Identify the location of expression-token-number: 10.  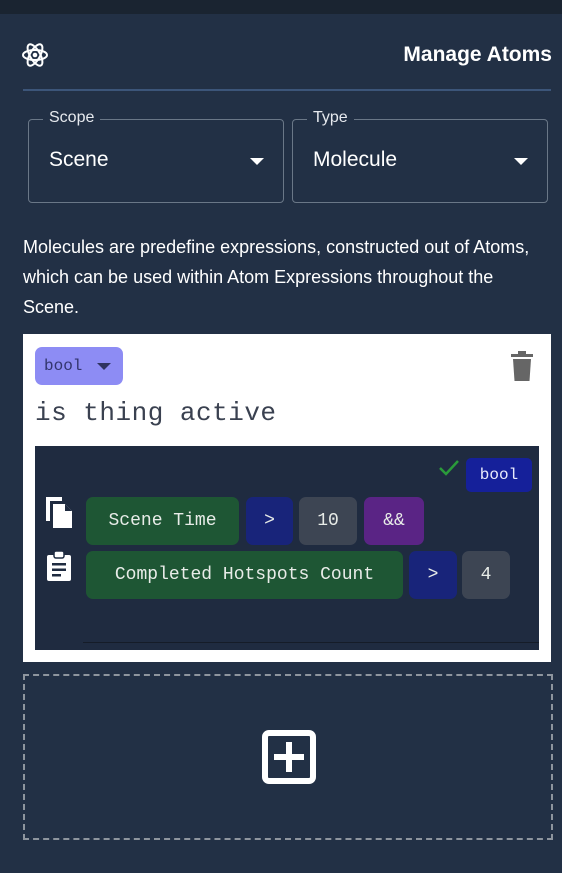
(328, 521).